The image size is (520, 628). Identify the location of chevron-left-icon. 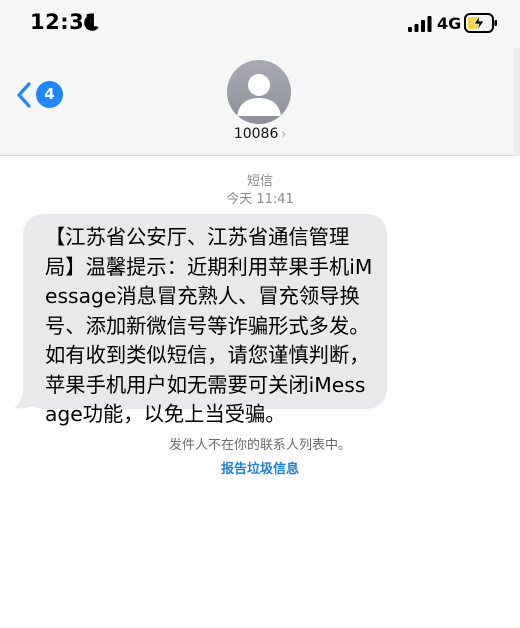
(24, 95).